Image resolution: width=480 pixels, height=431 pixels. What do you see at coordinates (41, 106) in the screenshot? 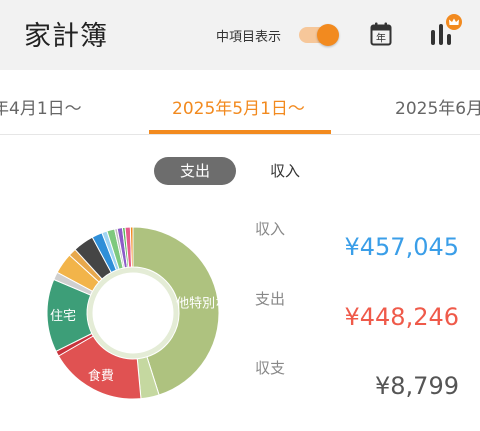
I see `period-tab-prev: 年4月1日～` at bounding box center [41, 106].